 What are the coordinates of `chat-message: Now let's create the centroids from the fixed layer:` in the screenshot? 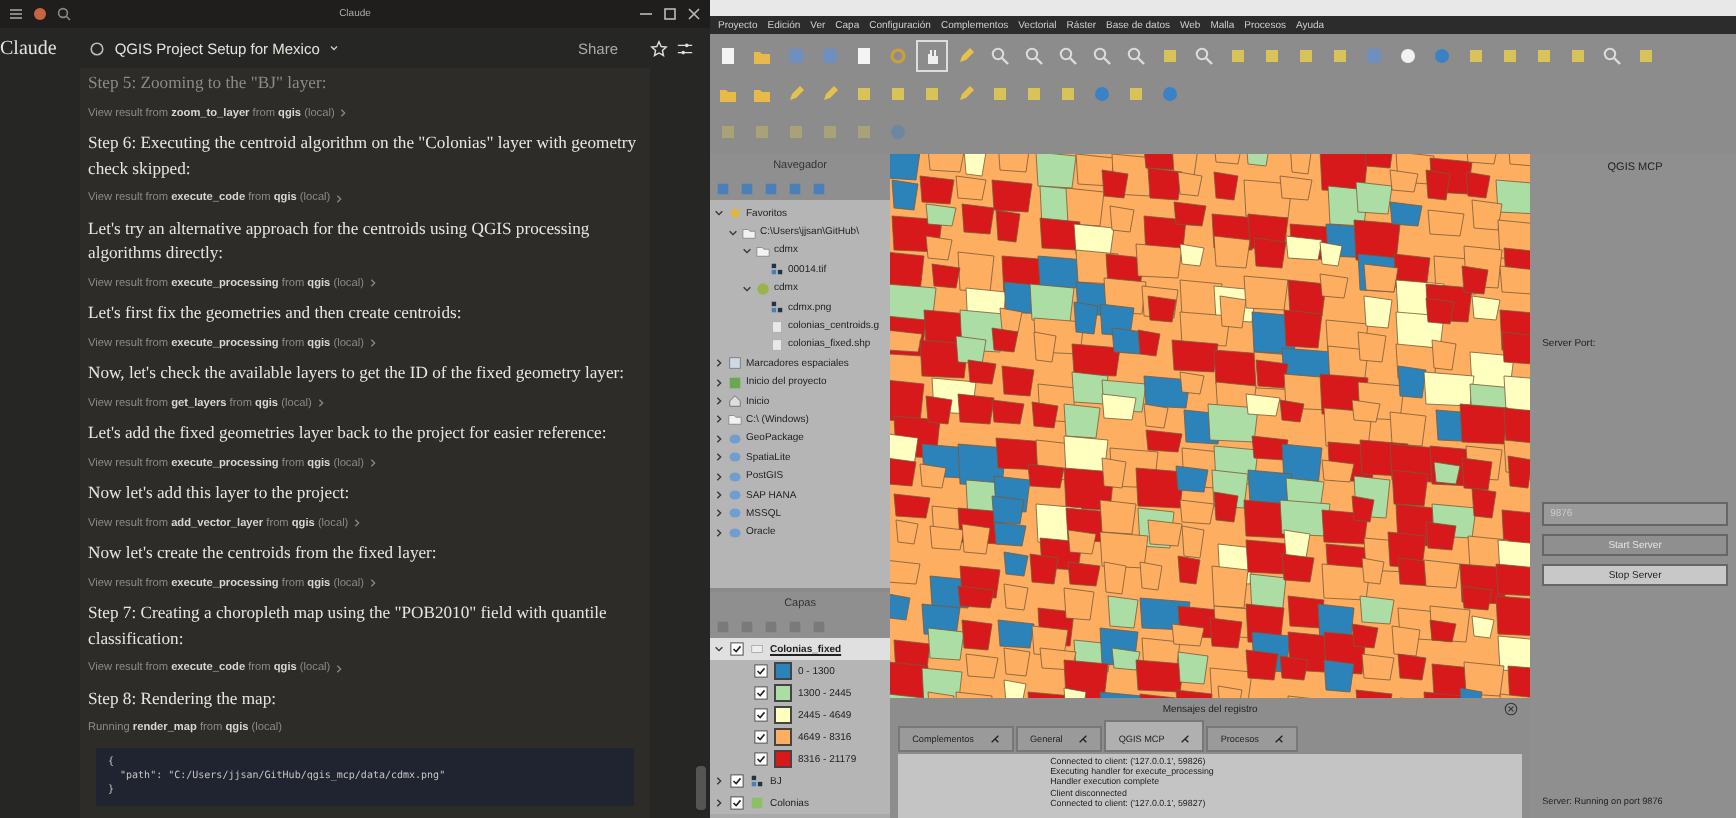 It's located at (263, 553).